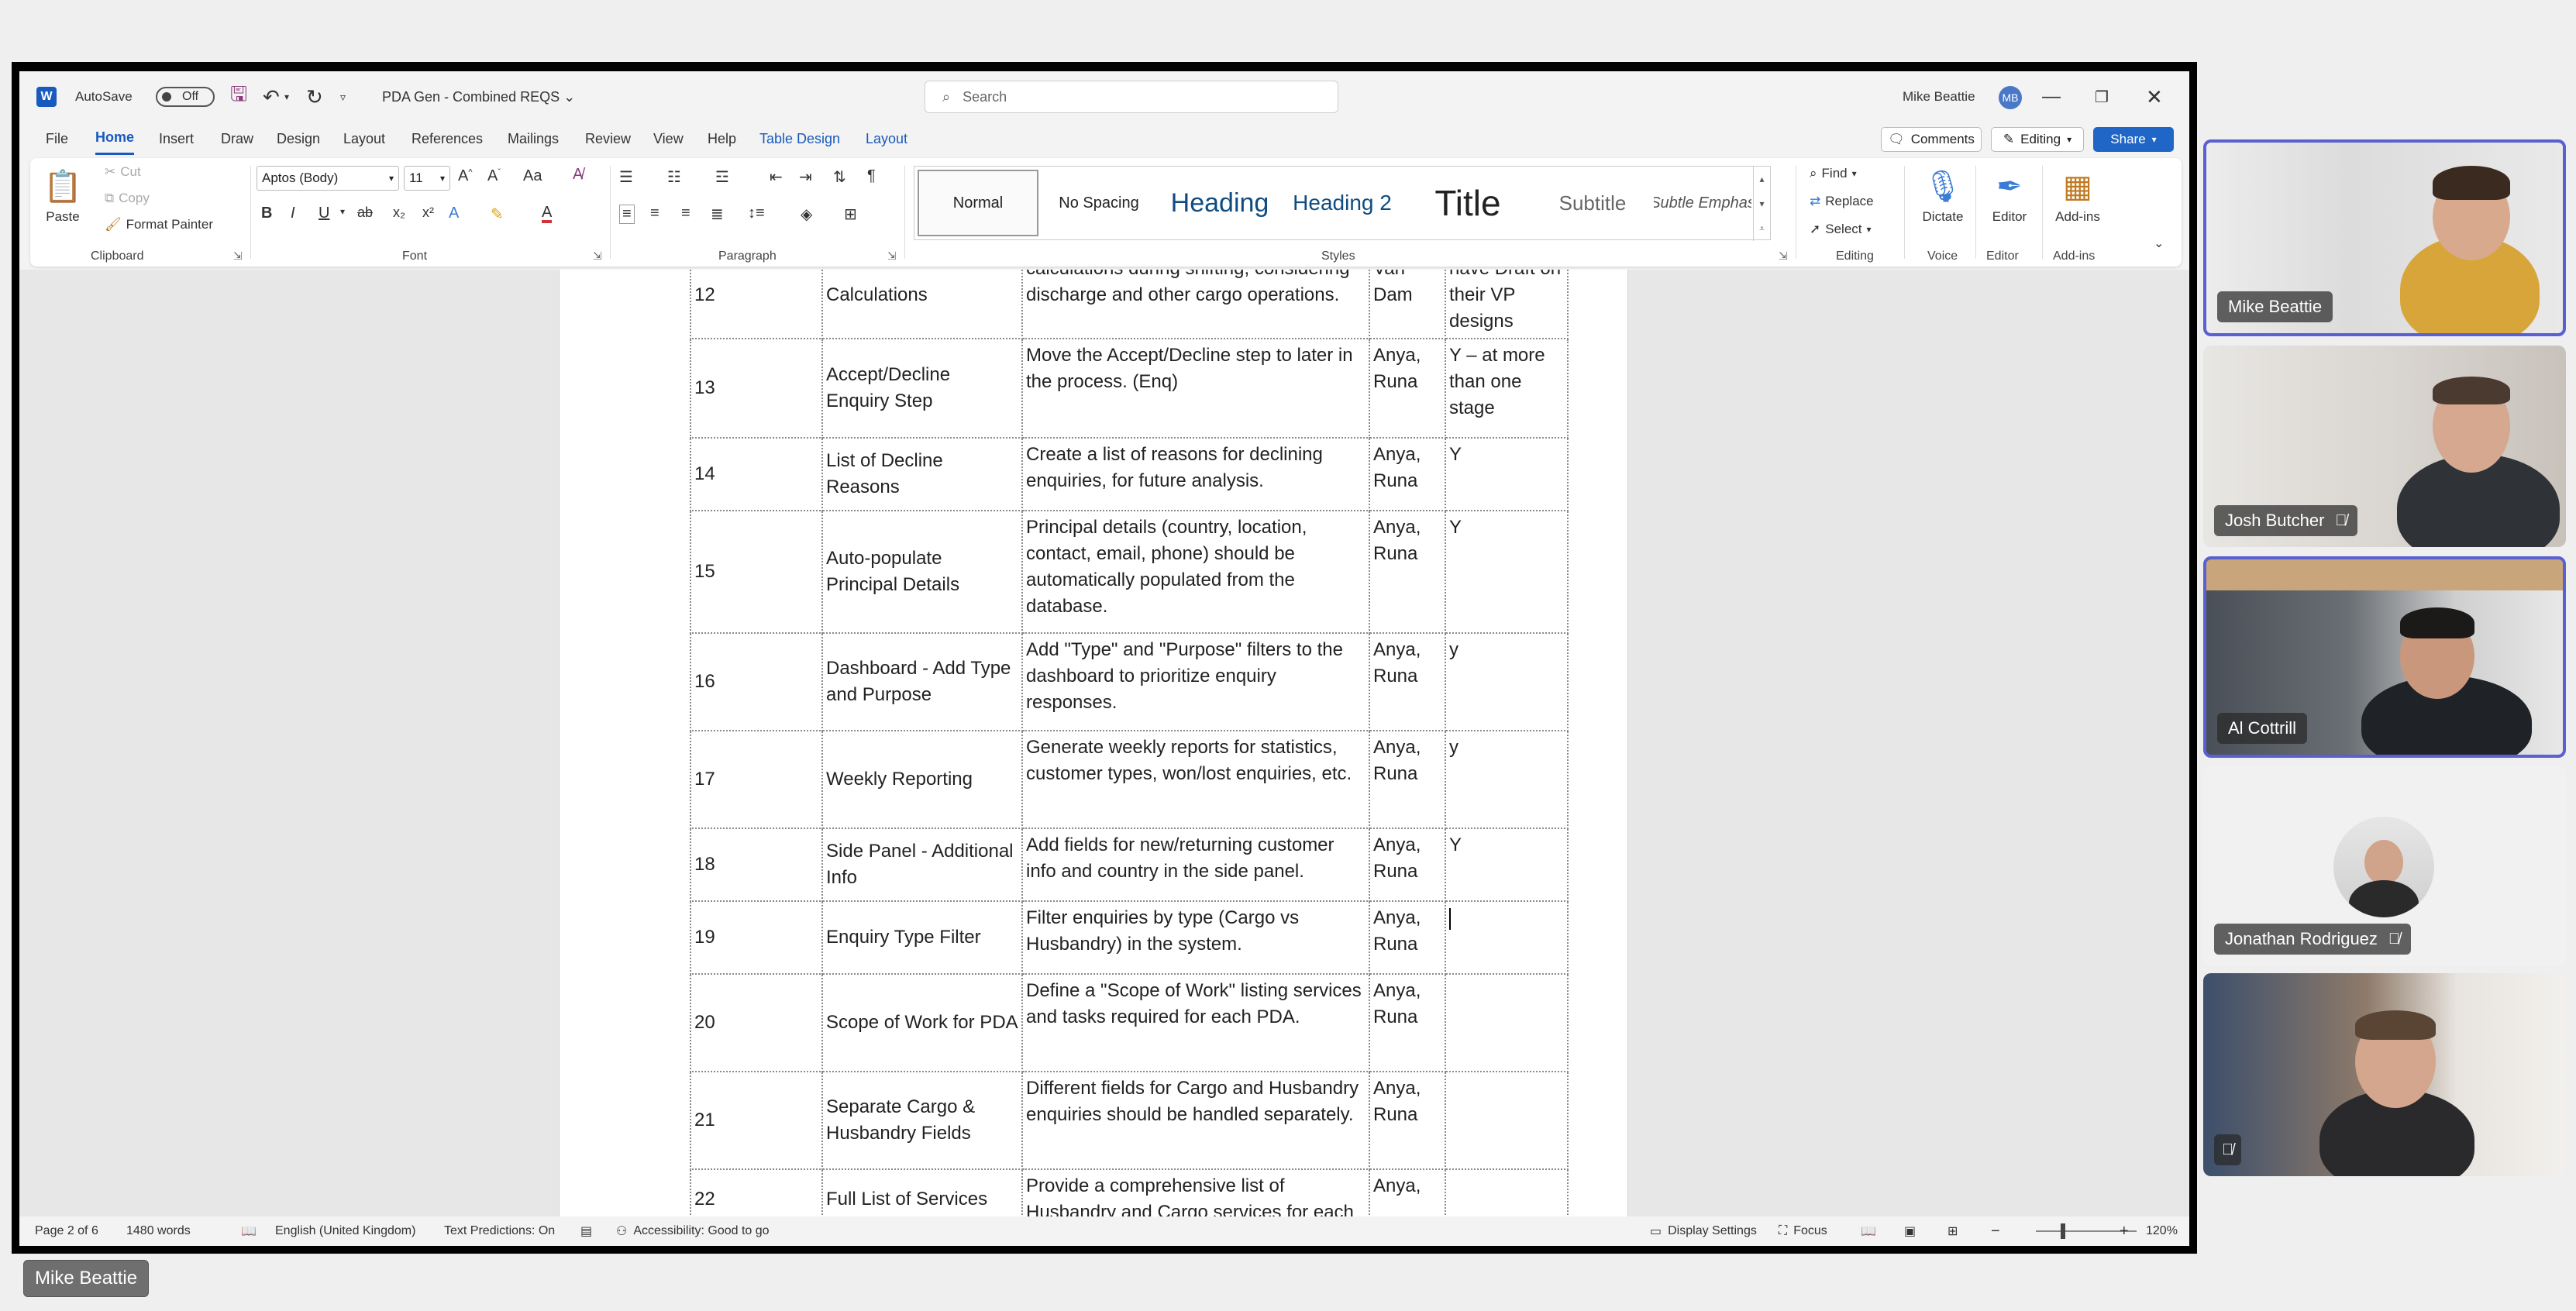 Image resolution: width=2576 pixels, height=1311 pixels. I want to click on align-center-icon: ≡, so click(654, 213).